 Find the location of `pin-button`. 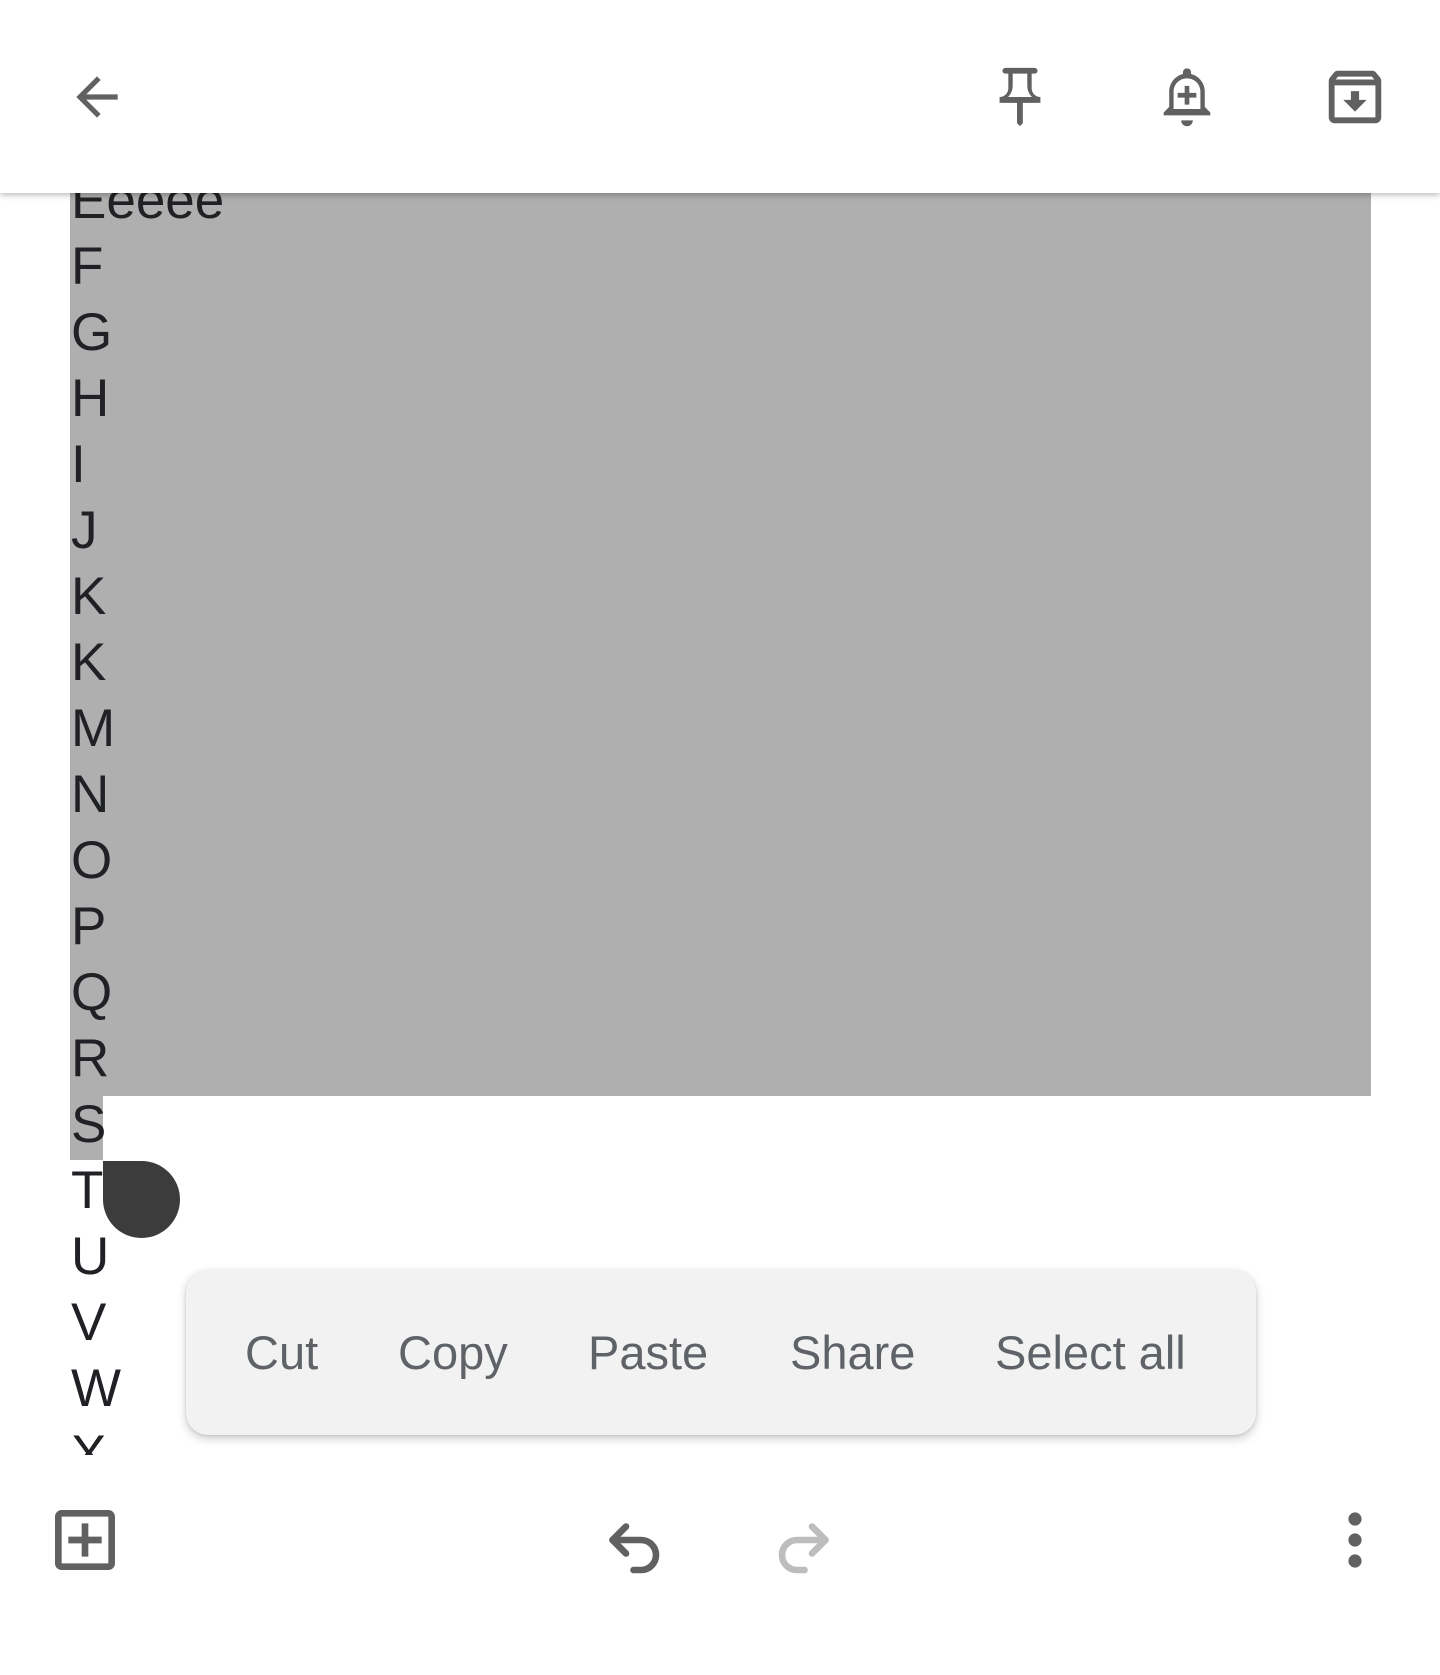

pin-button is located at coordinates (1020, 97).